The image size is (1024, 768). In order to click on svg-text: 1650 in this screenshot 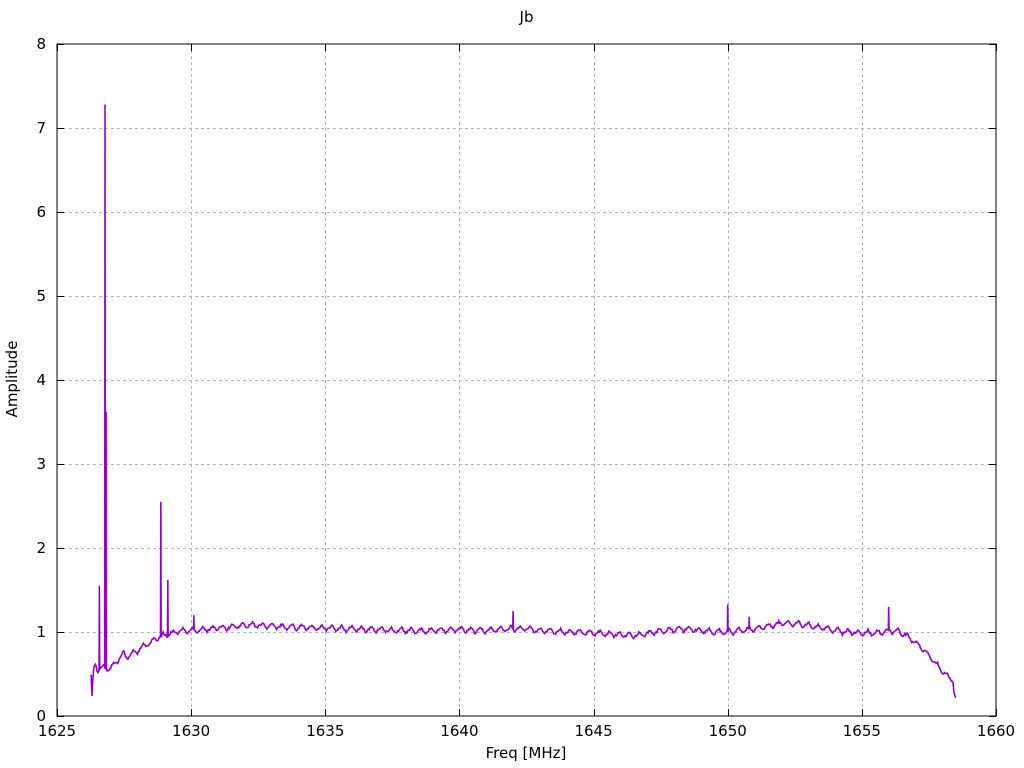, I will do `click(728, 731)`.